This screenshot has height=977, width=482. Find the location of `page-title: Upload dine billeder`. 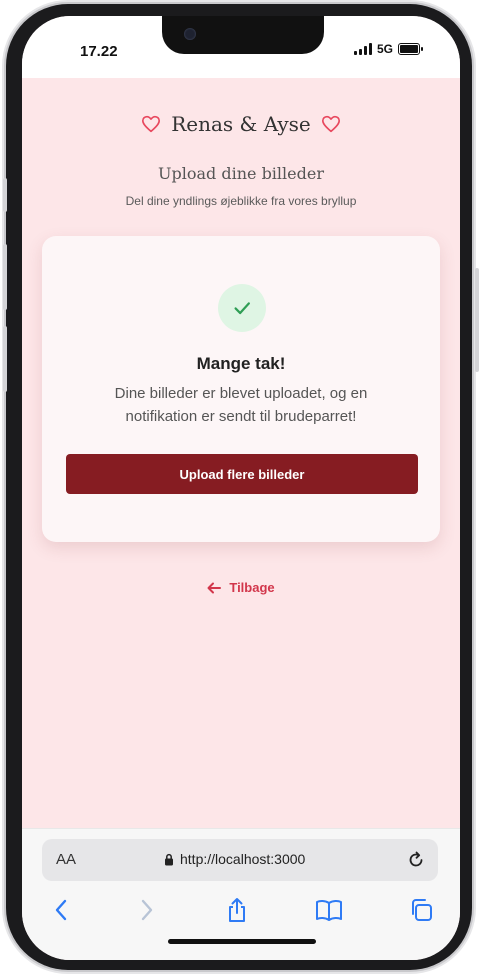

page-title: Upload dine billeder is located at coordinates (241, 173).